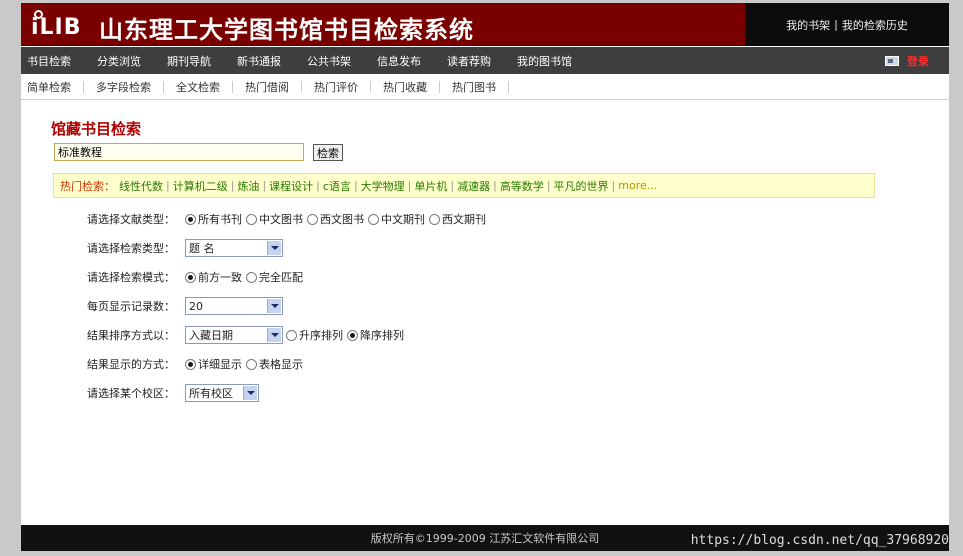 The image size is (963, 556). What do you see at coordinates (328, 152) in the screenshot?
I see `search-button: 检索` at bounding box center [328, 152].